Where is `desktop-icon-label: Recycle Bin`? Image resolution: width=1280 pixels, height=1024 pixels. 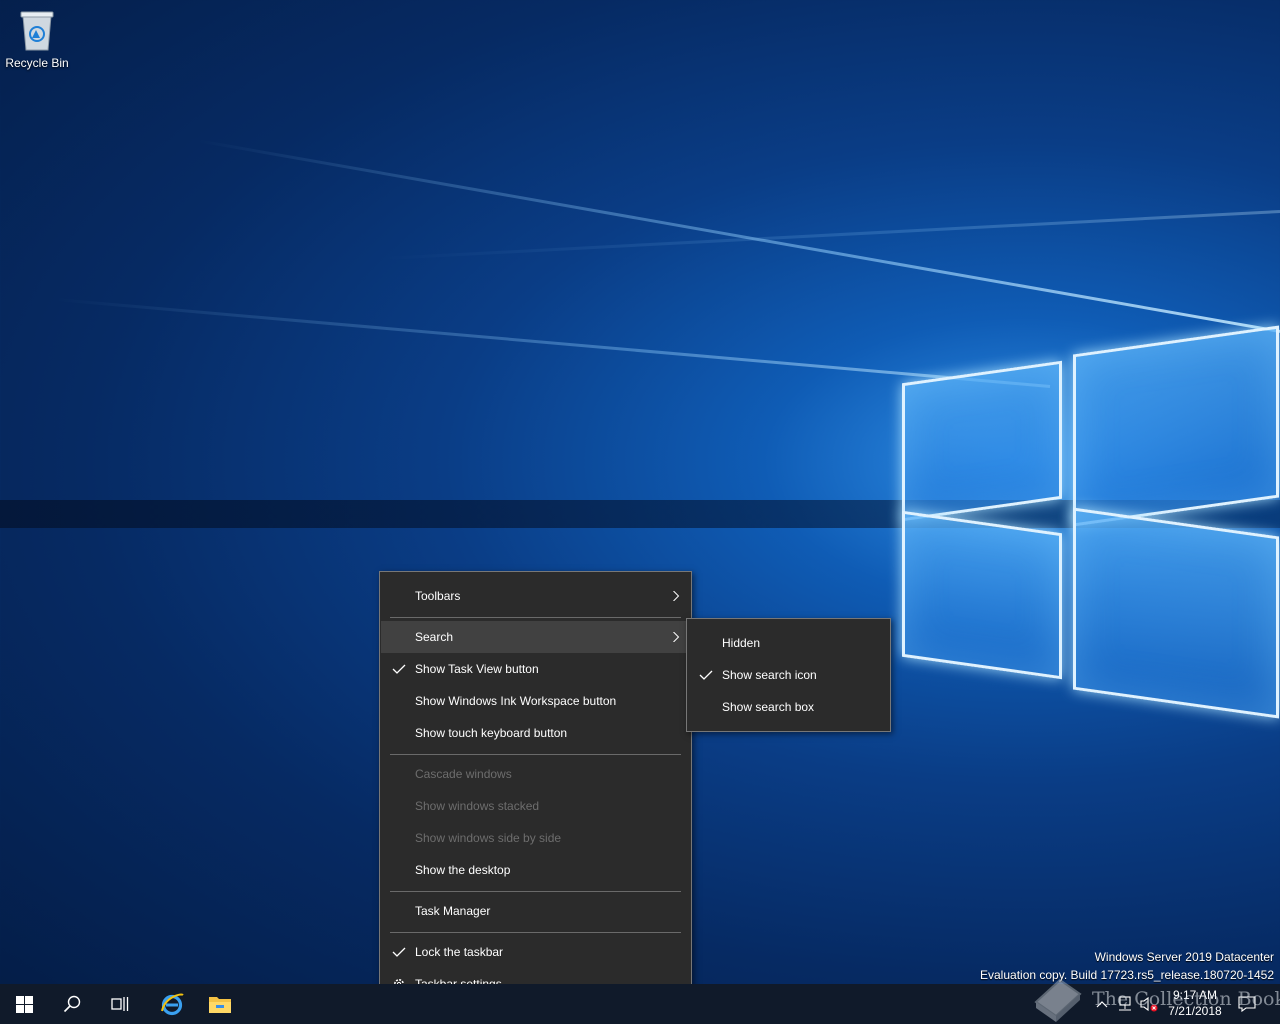 desktop-icon-label: Recycle Bin is located at coordinates (37, 63).